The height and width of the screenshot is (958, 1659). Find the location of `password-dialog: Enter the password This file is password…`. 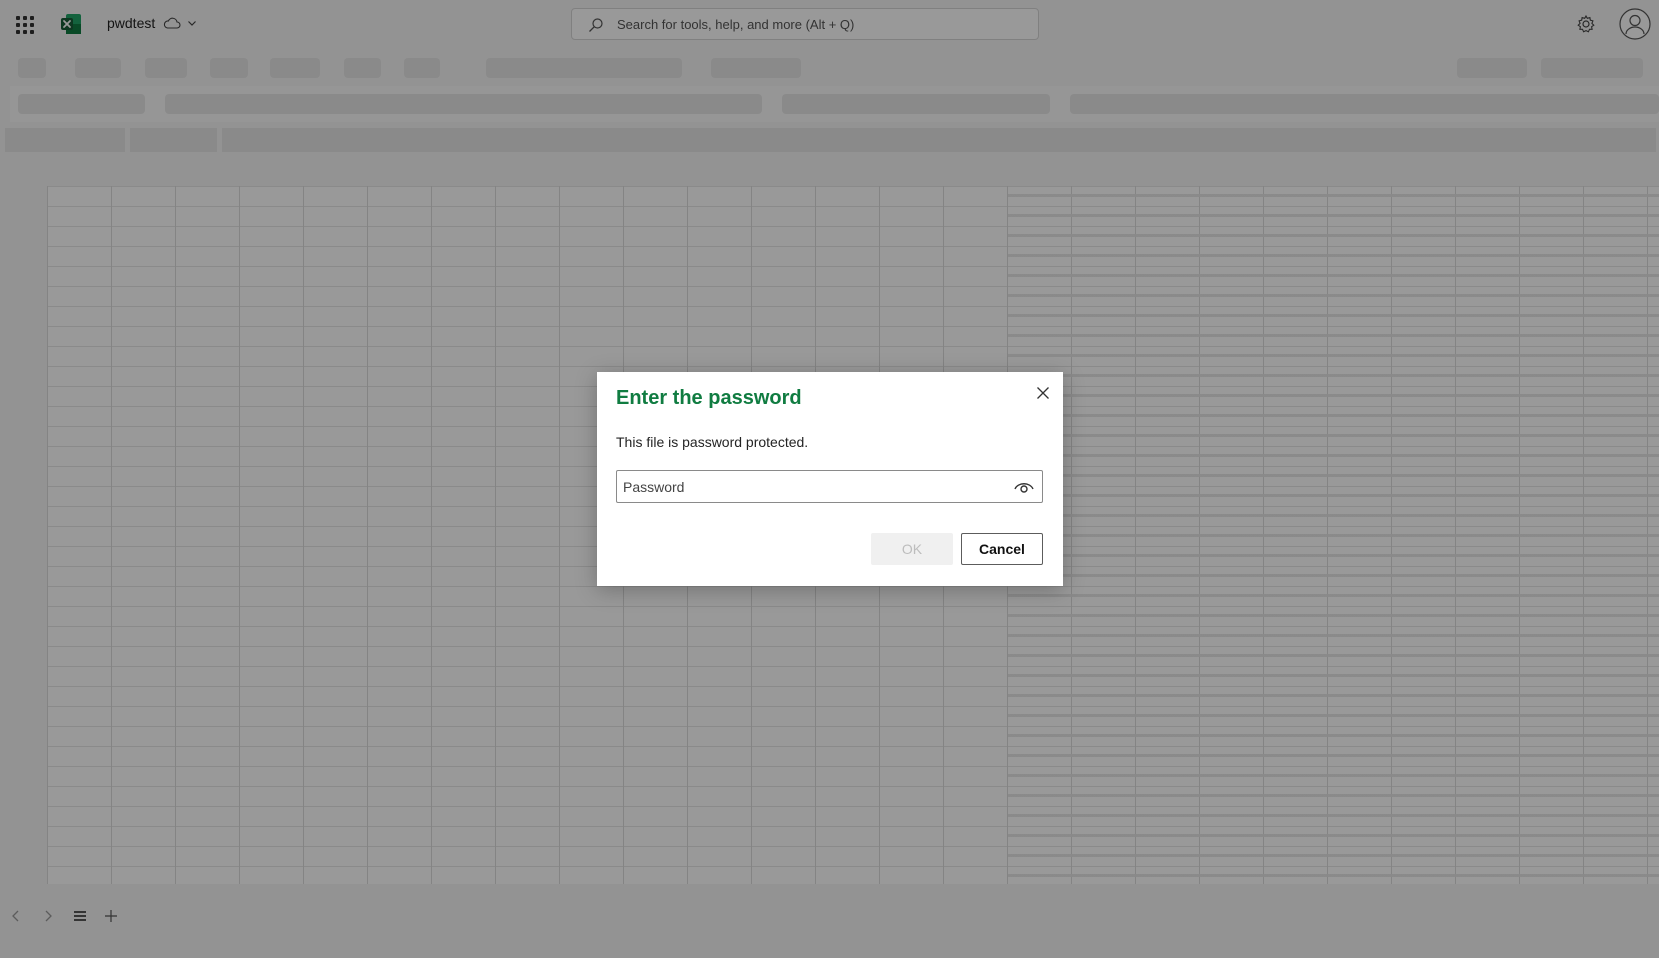

password-dialog: Enter the password This file is password… is located at coordinates (830, 479).